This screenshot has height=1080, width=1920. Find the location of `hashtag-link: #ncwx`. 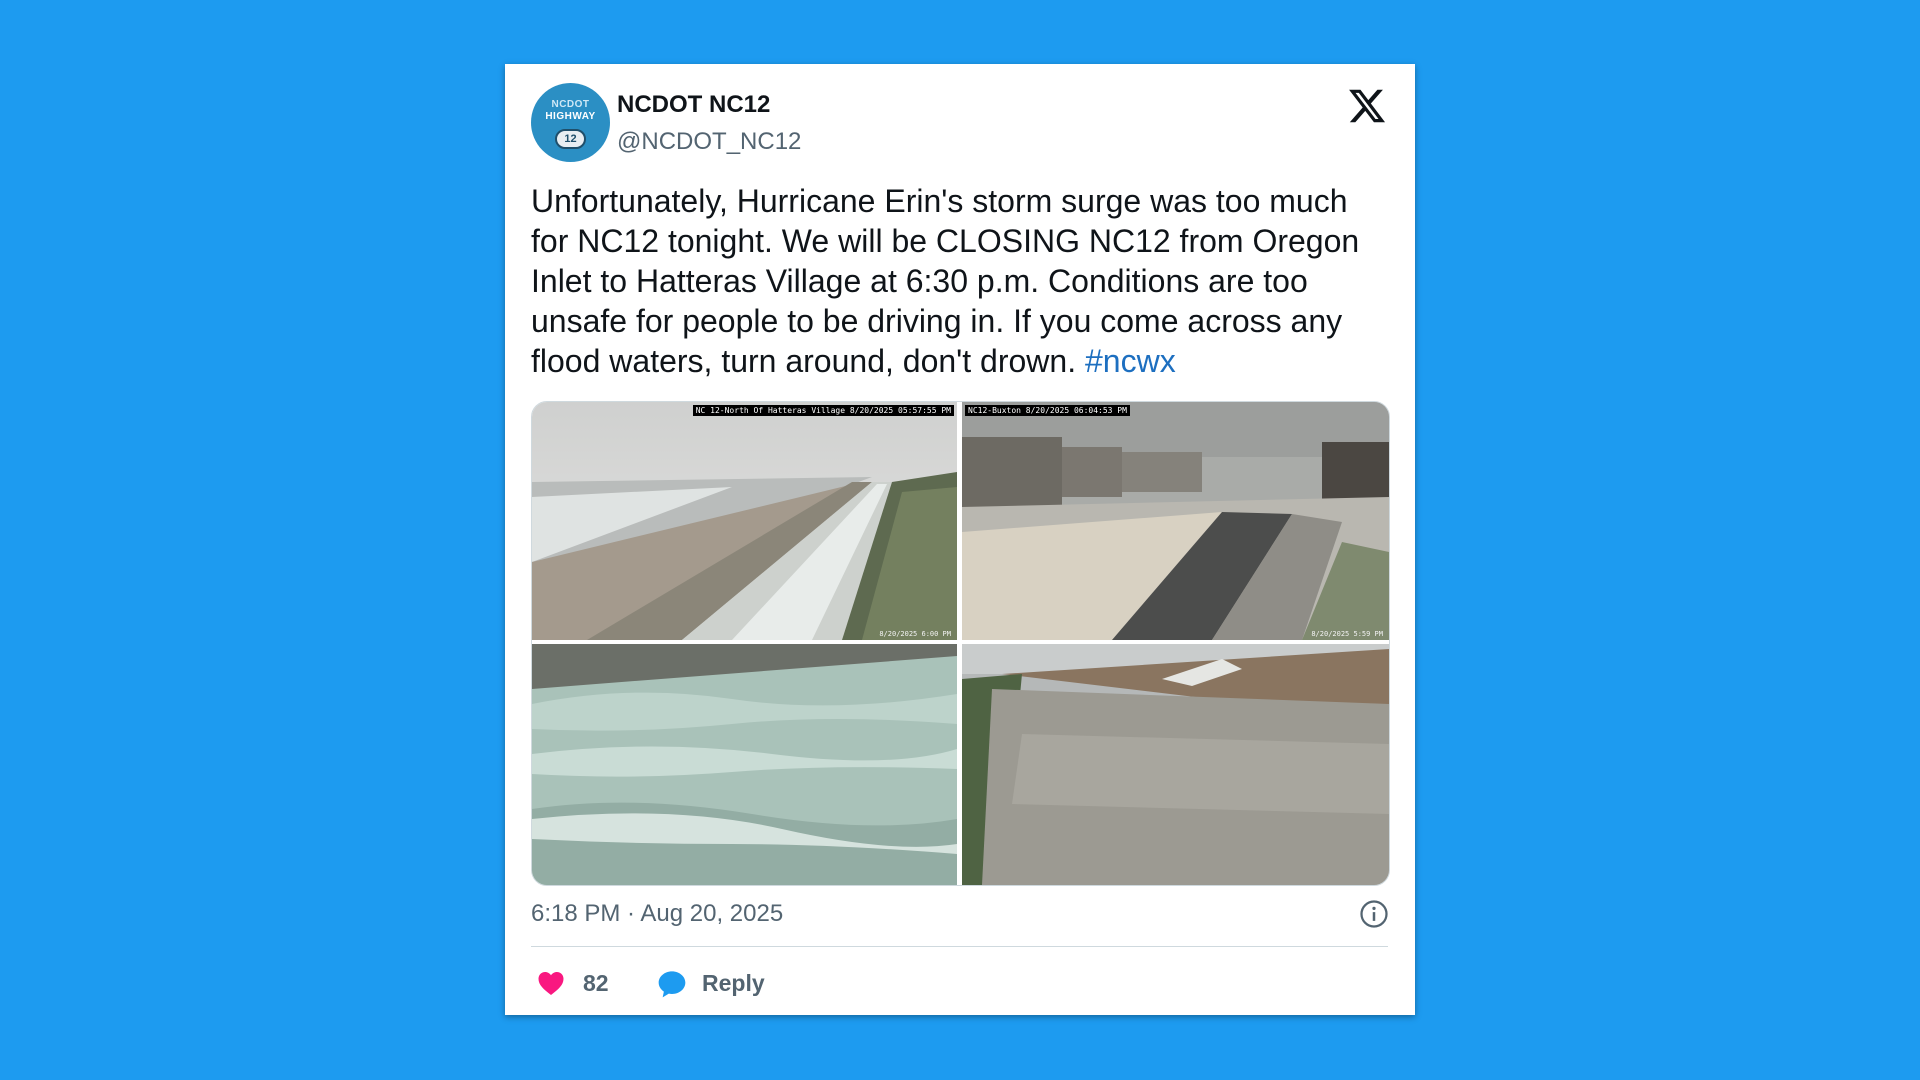

hashtag-link: #ncwx is located at coordinates (1130, 361).